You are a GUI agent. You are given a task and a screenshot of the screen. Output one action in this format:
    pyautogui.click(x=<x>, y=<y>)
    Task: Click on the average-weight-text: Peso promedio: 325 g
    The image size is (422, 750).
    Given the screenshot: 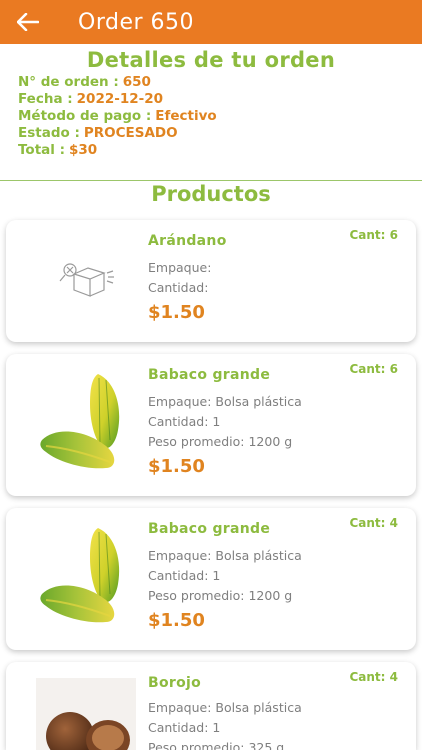 What is the action you would take?
    pyautogui.click(x=216, y=745)
    